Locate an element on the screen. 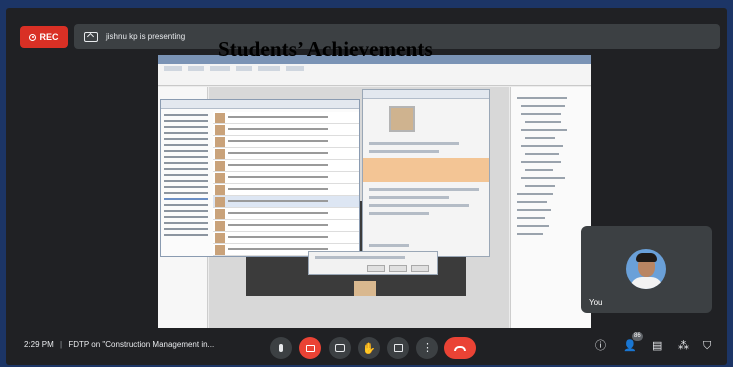  raise-hand-button: ✋ is located at coordinates (369, 348).